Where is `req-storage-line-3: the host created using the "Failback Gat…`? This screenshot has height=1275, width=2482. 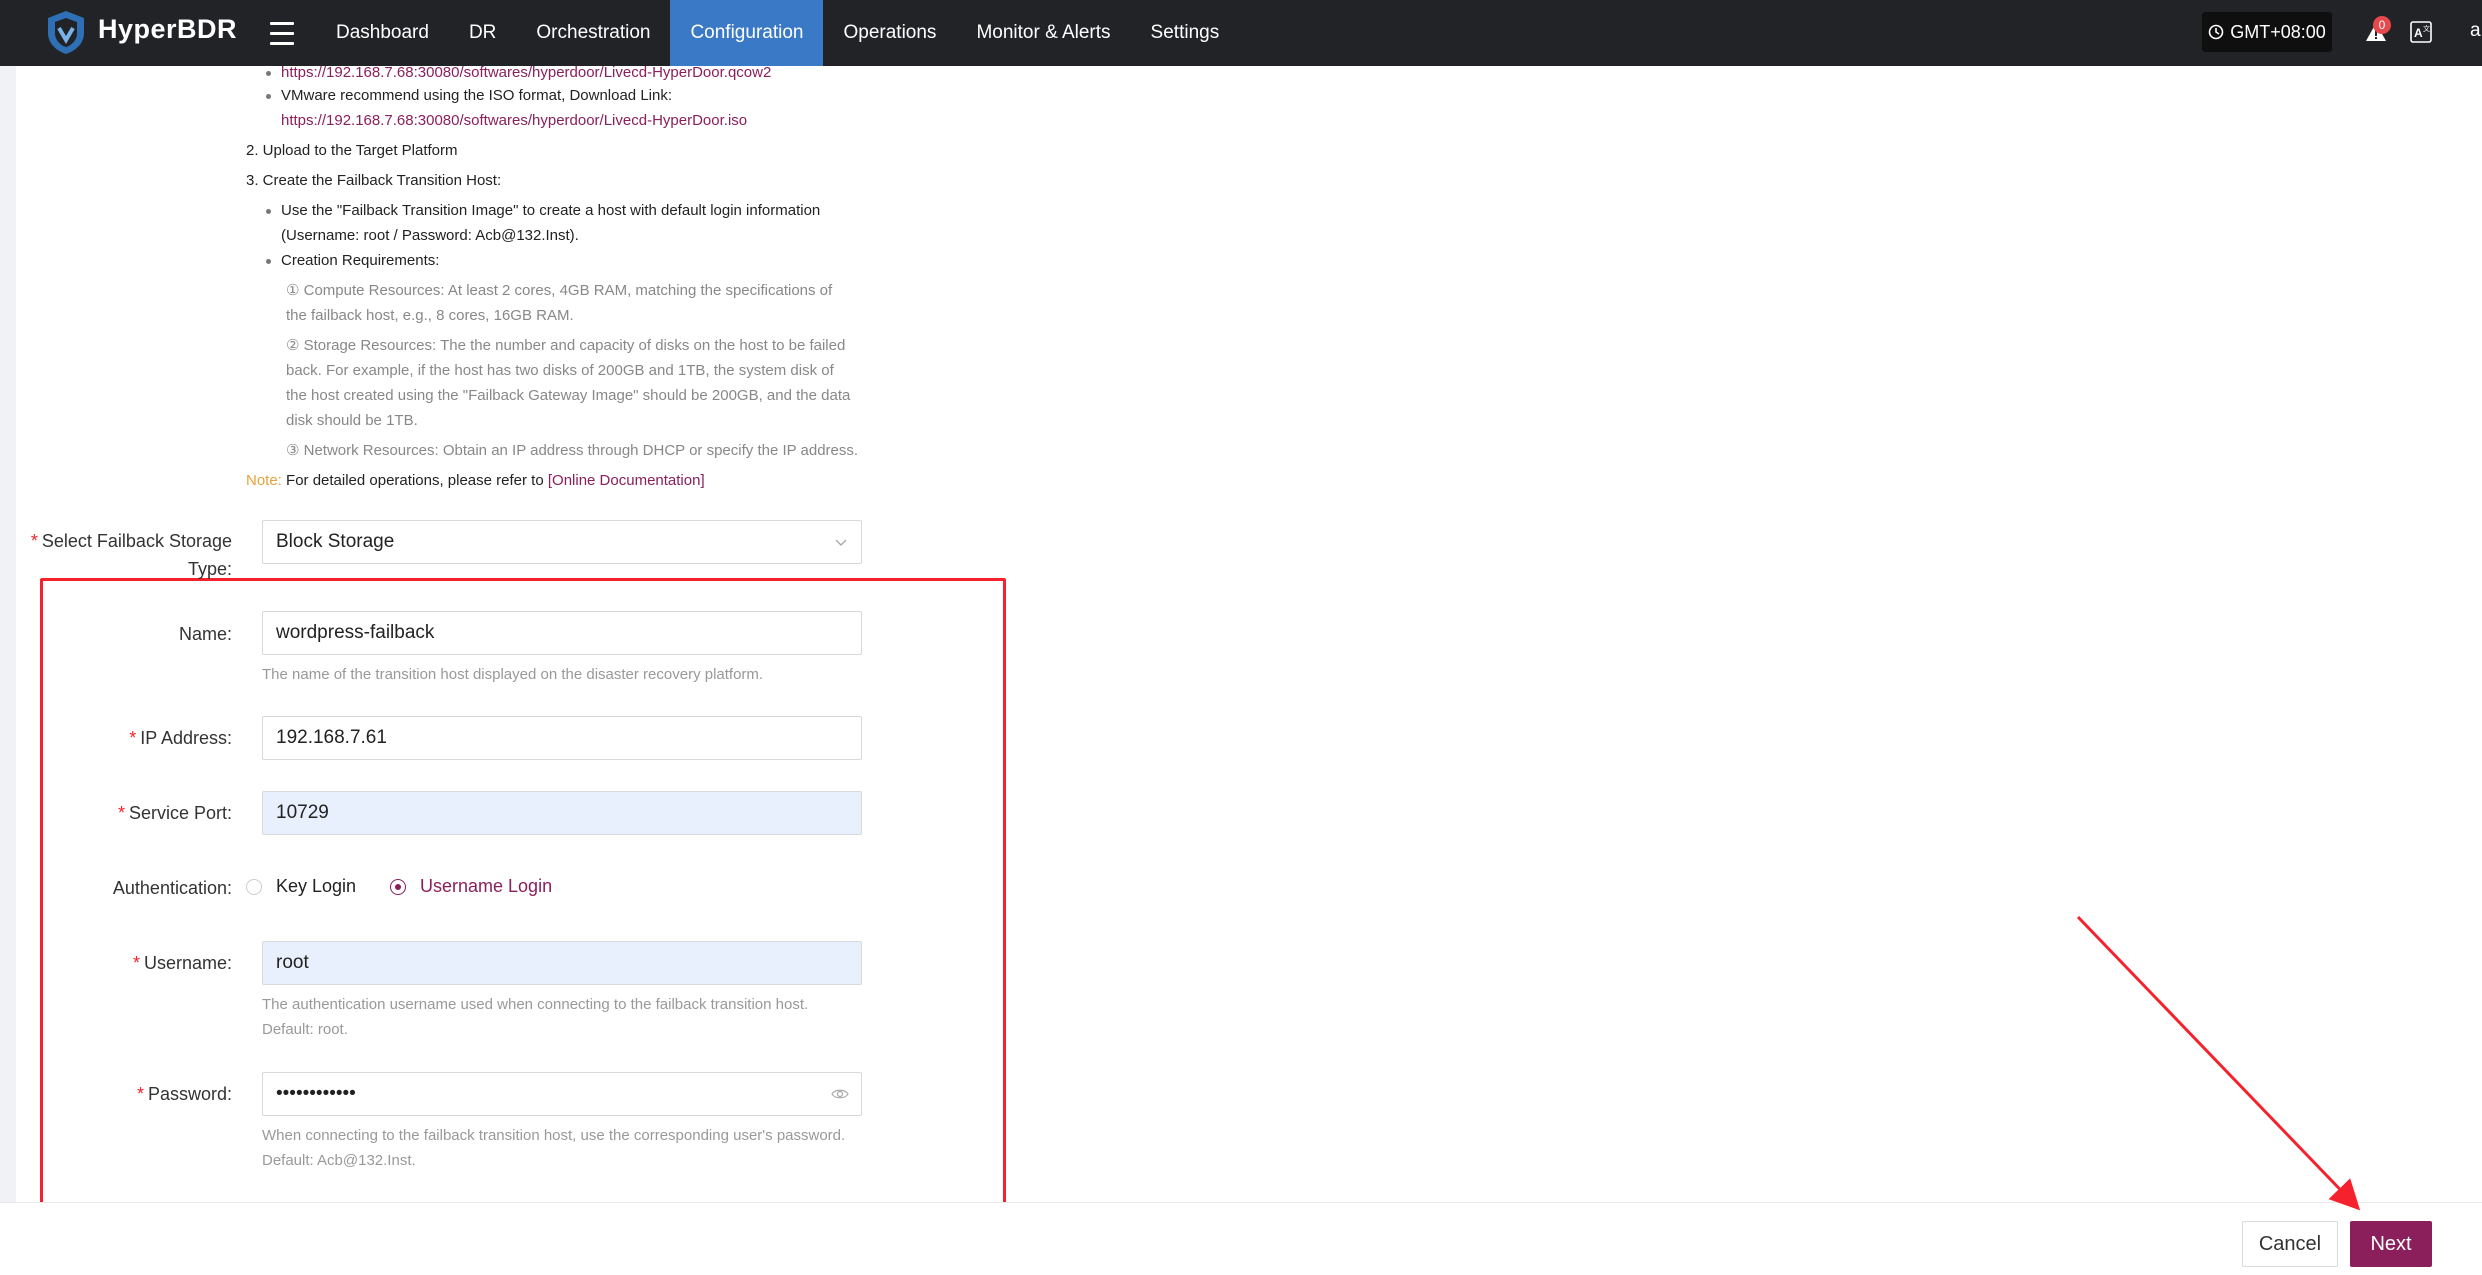 req-storage-line-3: the host created using the "Failback Gat… is located at coordinates (568, 395).